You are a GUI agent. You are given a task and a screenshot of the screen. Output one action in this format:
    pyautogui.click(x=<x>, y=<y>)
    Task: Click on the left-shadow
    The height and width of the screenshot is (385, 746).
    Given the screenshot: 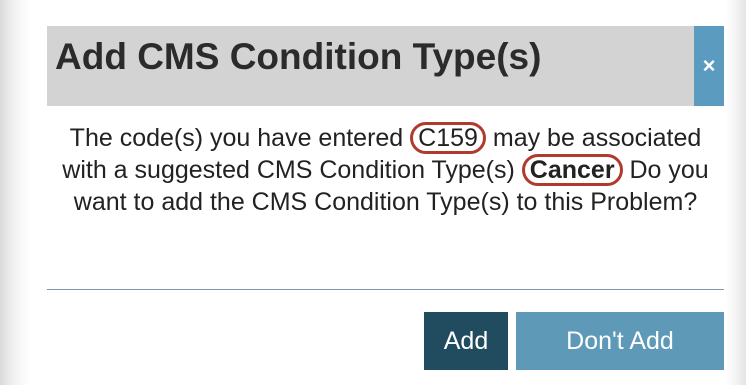 What is the action you would take?
    pyautogui.click(x=15, y=192)
    